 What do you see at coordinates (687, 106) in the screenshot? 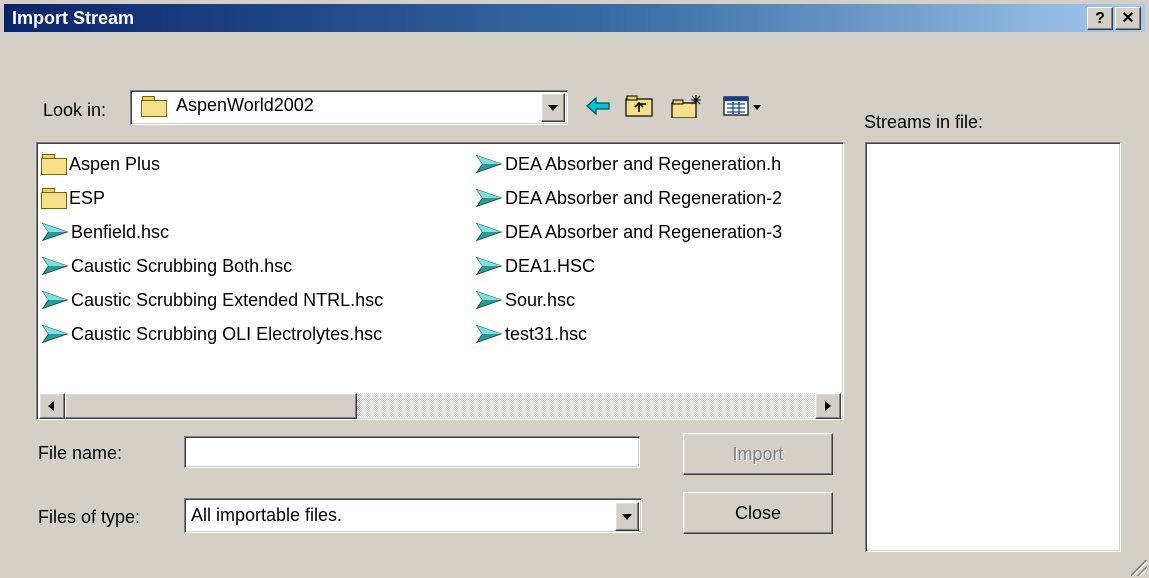
I see `new-folder-icon` at bounding box center [687, 106].